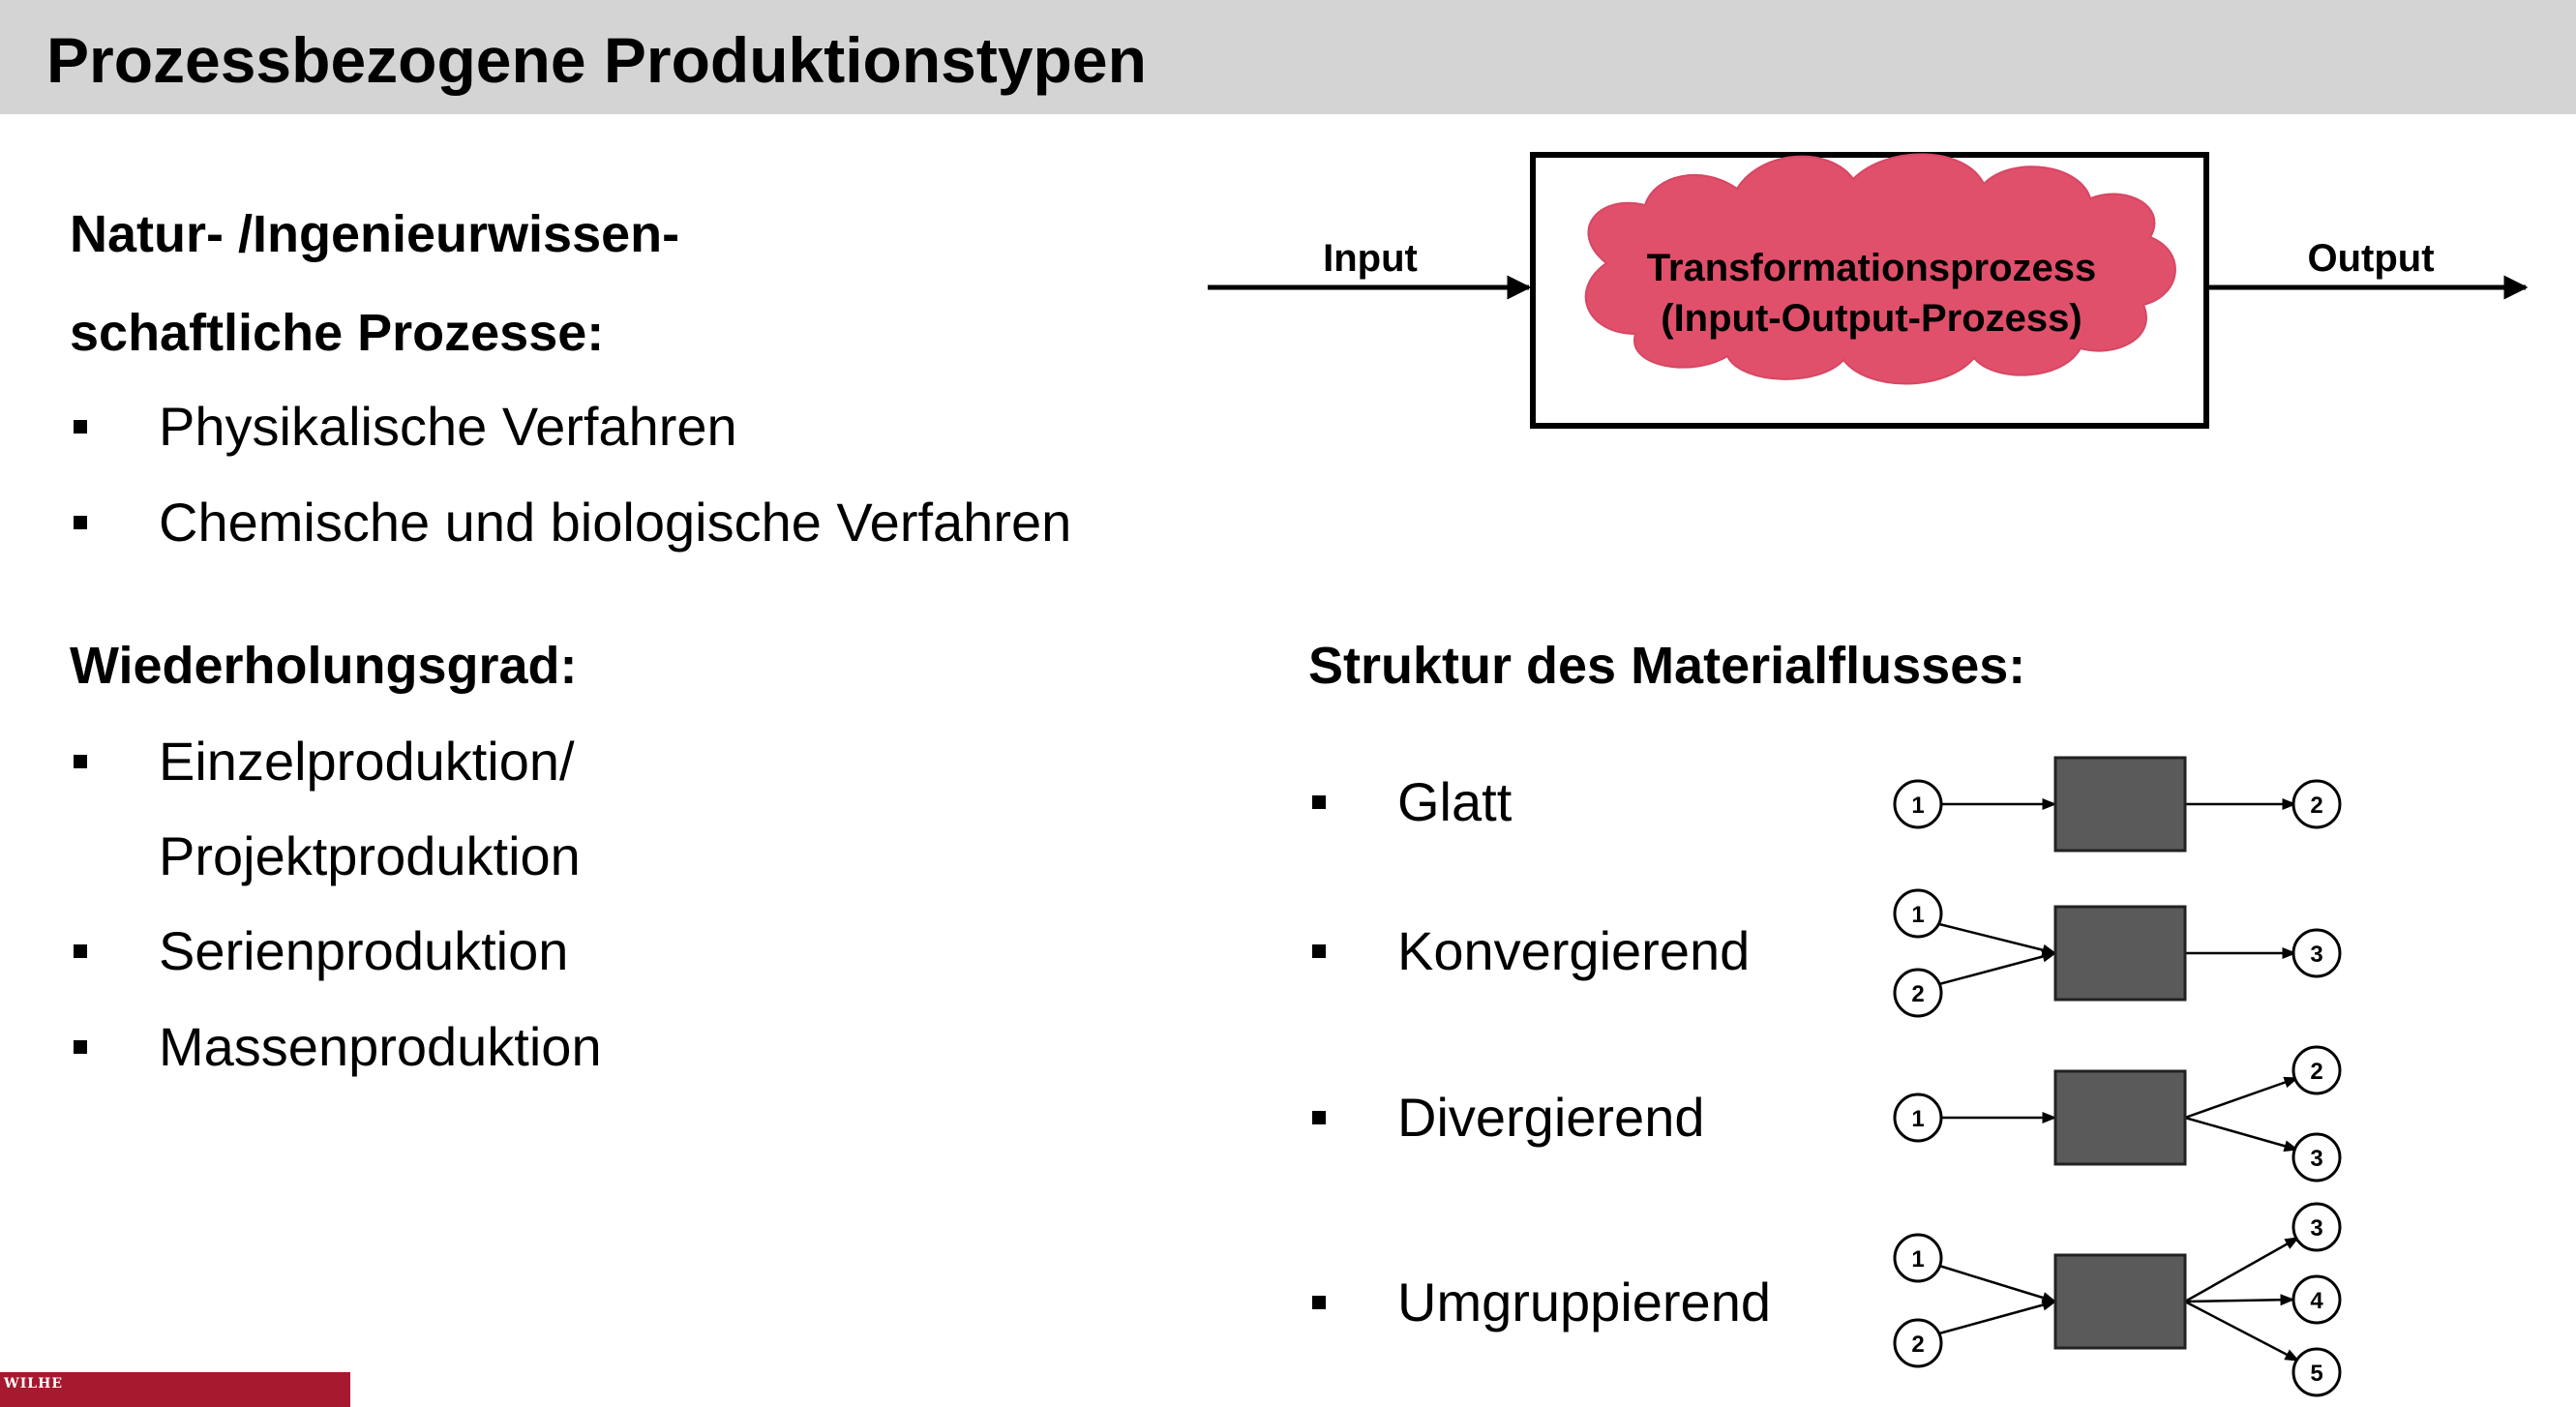 The height and width of the screenshot is (1407, 2576). Describe the element at coordinates (2316, 1301) in the screenshot. I see `node-label: 4` at that location.